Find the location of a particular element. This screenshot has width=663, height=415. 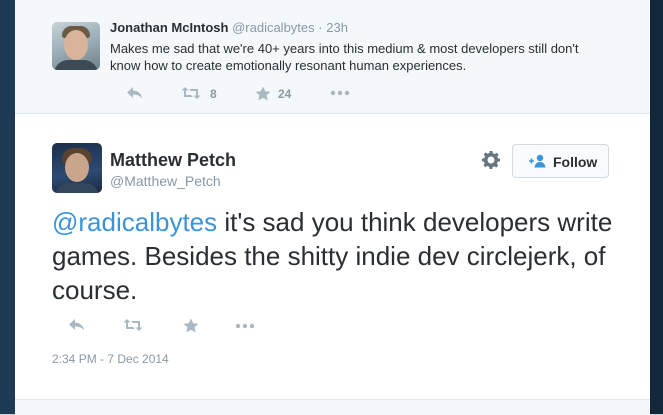

mention-link: @radicalbytes is located at coordinates (134, 222).